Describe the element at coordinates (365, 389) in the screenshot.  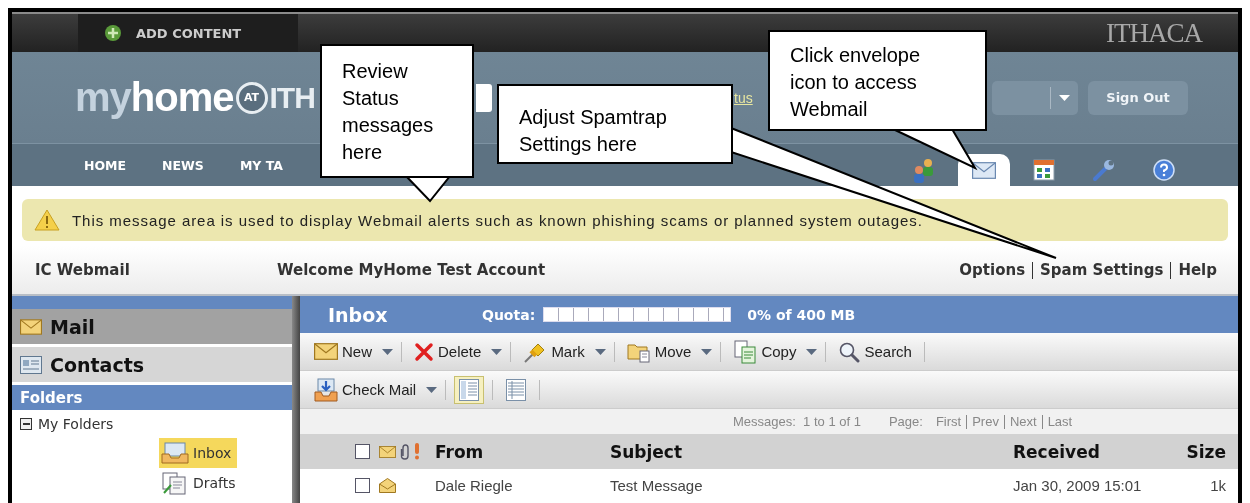
I see `toolbar-button: Check Mail` at that location.